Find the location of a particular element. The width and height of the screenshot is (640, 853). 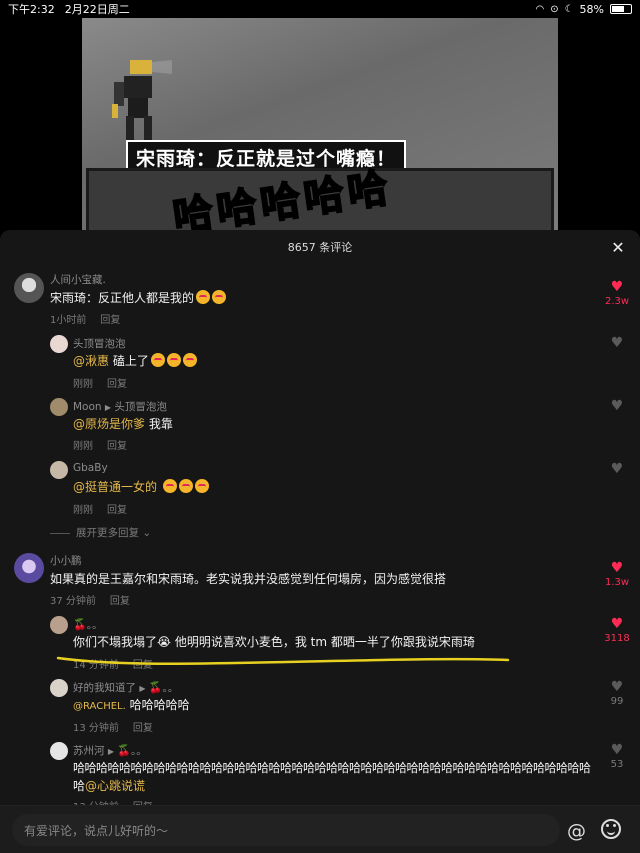

status-time: 下午2:32 is located at coordinates (31, 9).